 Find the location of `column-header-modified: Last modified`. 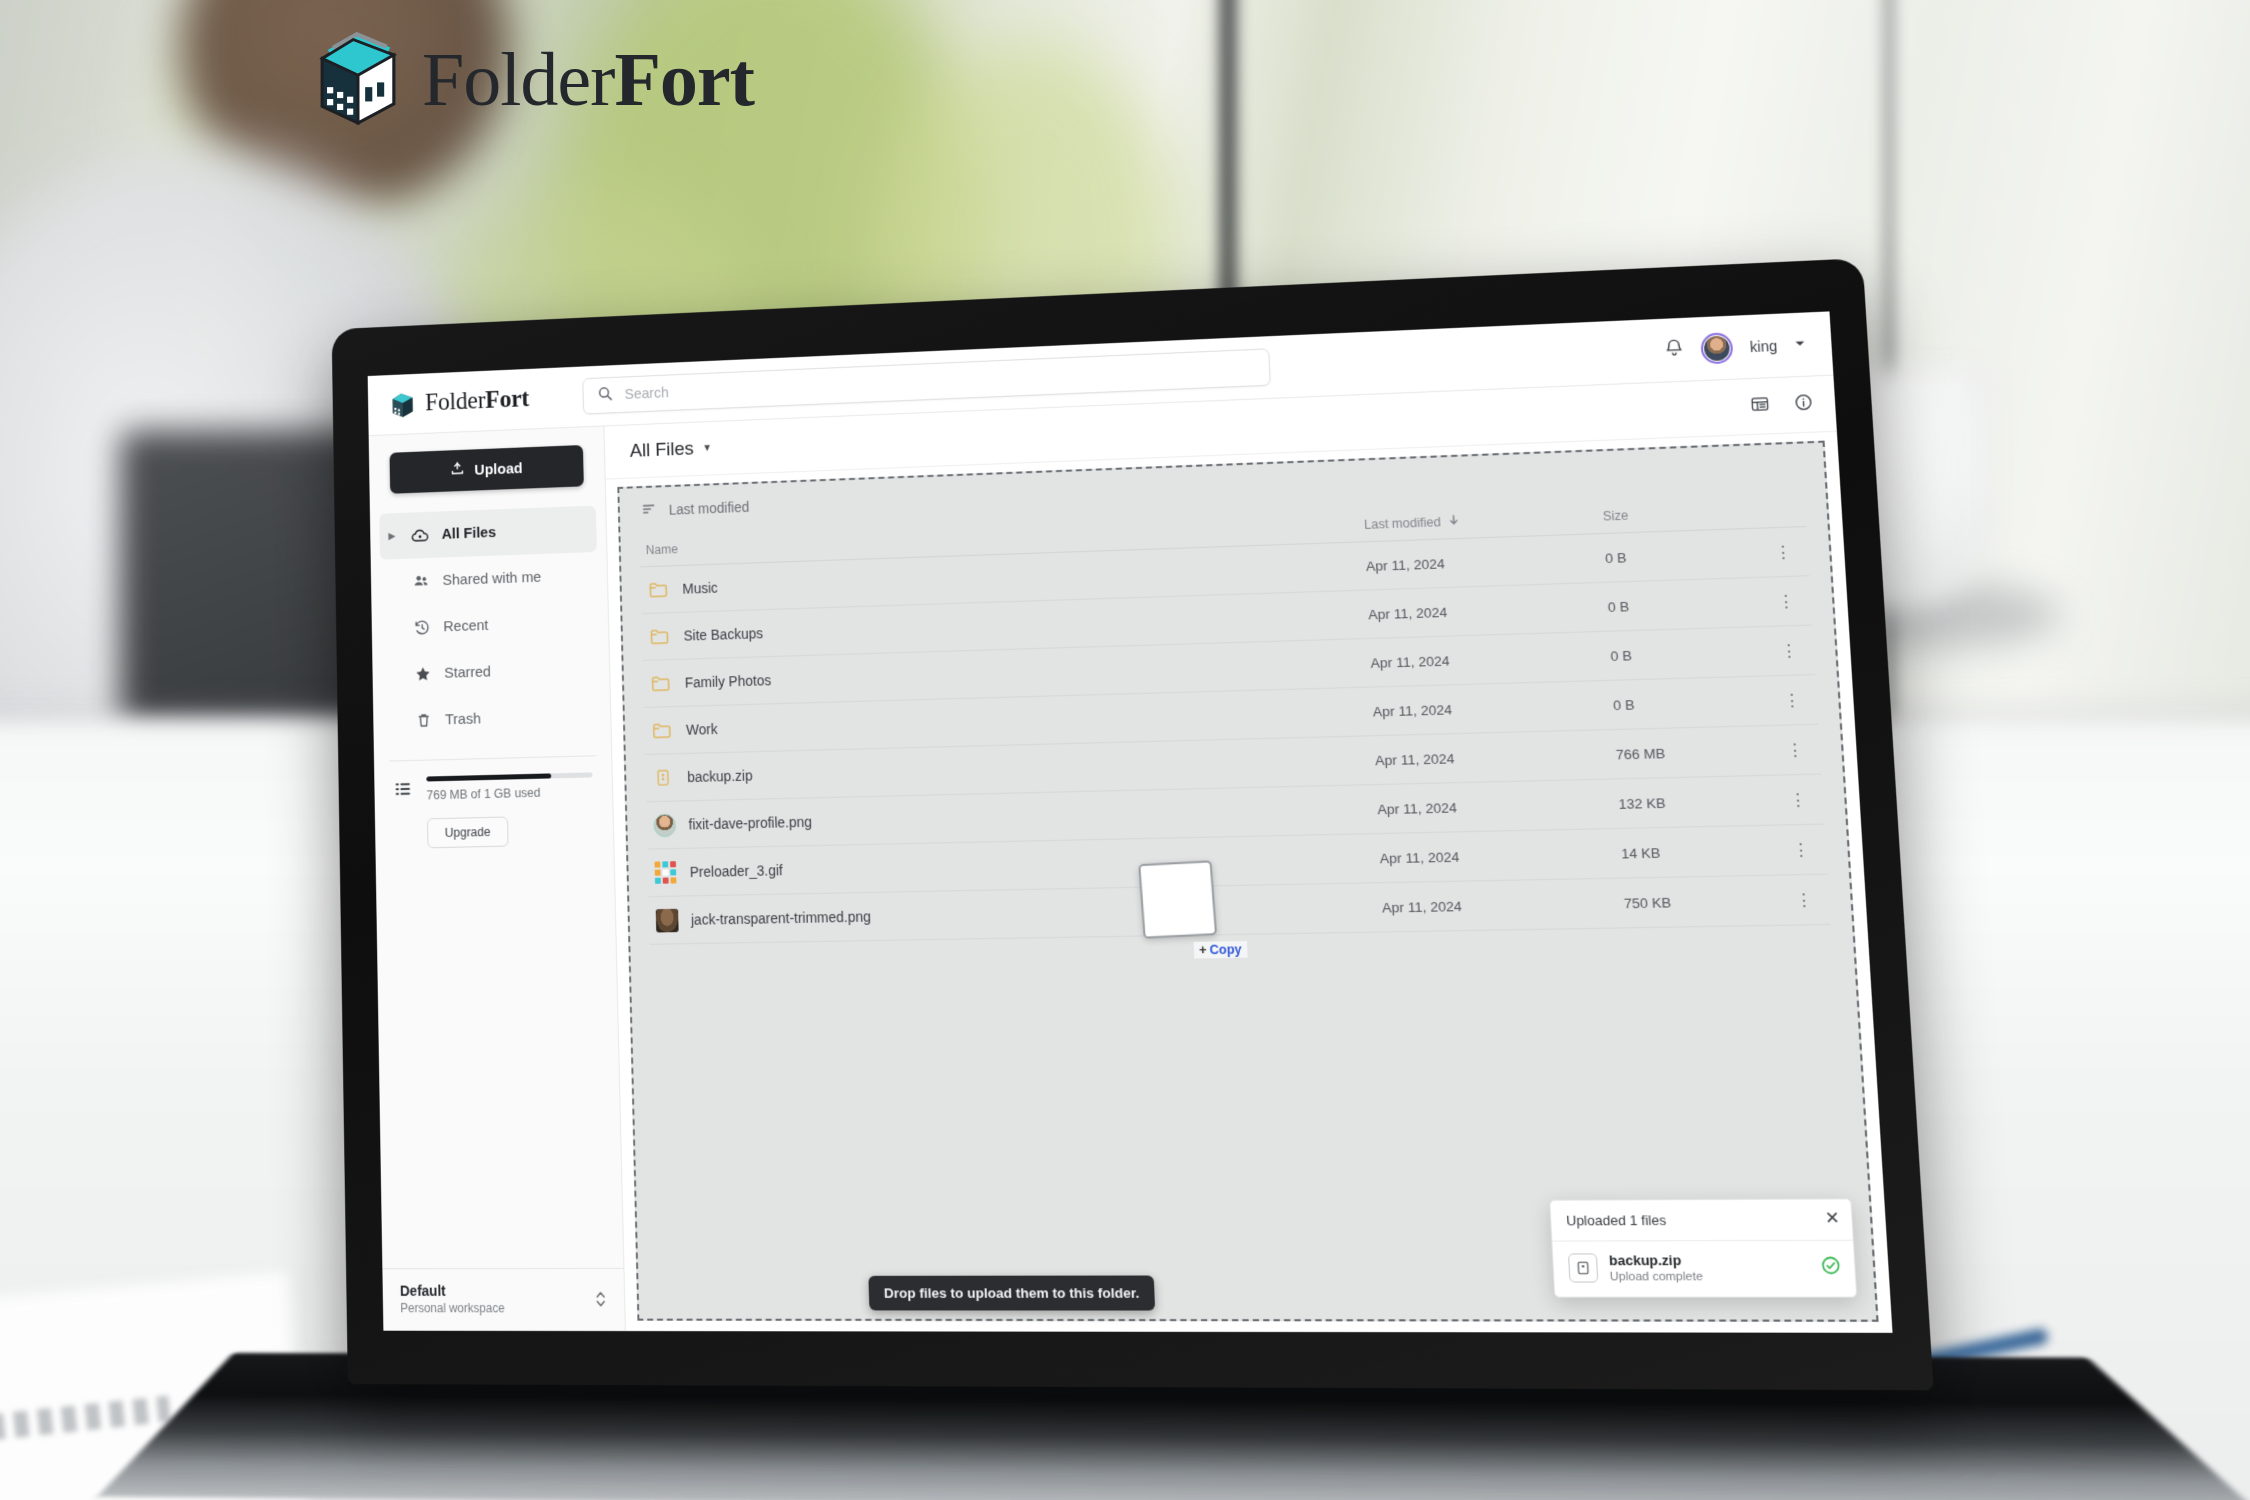

column-header-modified: Last modified is located at coordinates (1484, 520).